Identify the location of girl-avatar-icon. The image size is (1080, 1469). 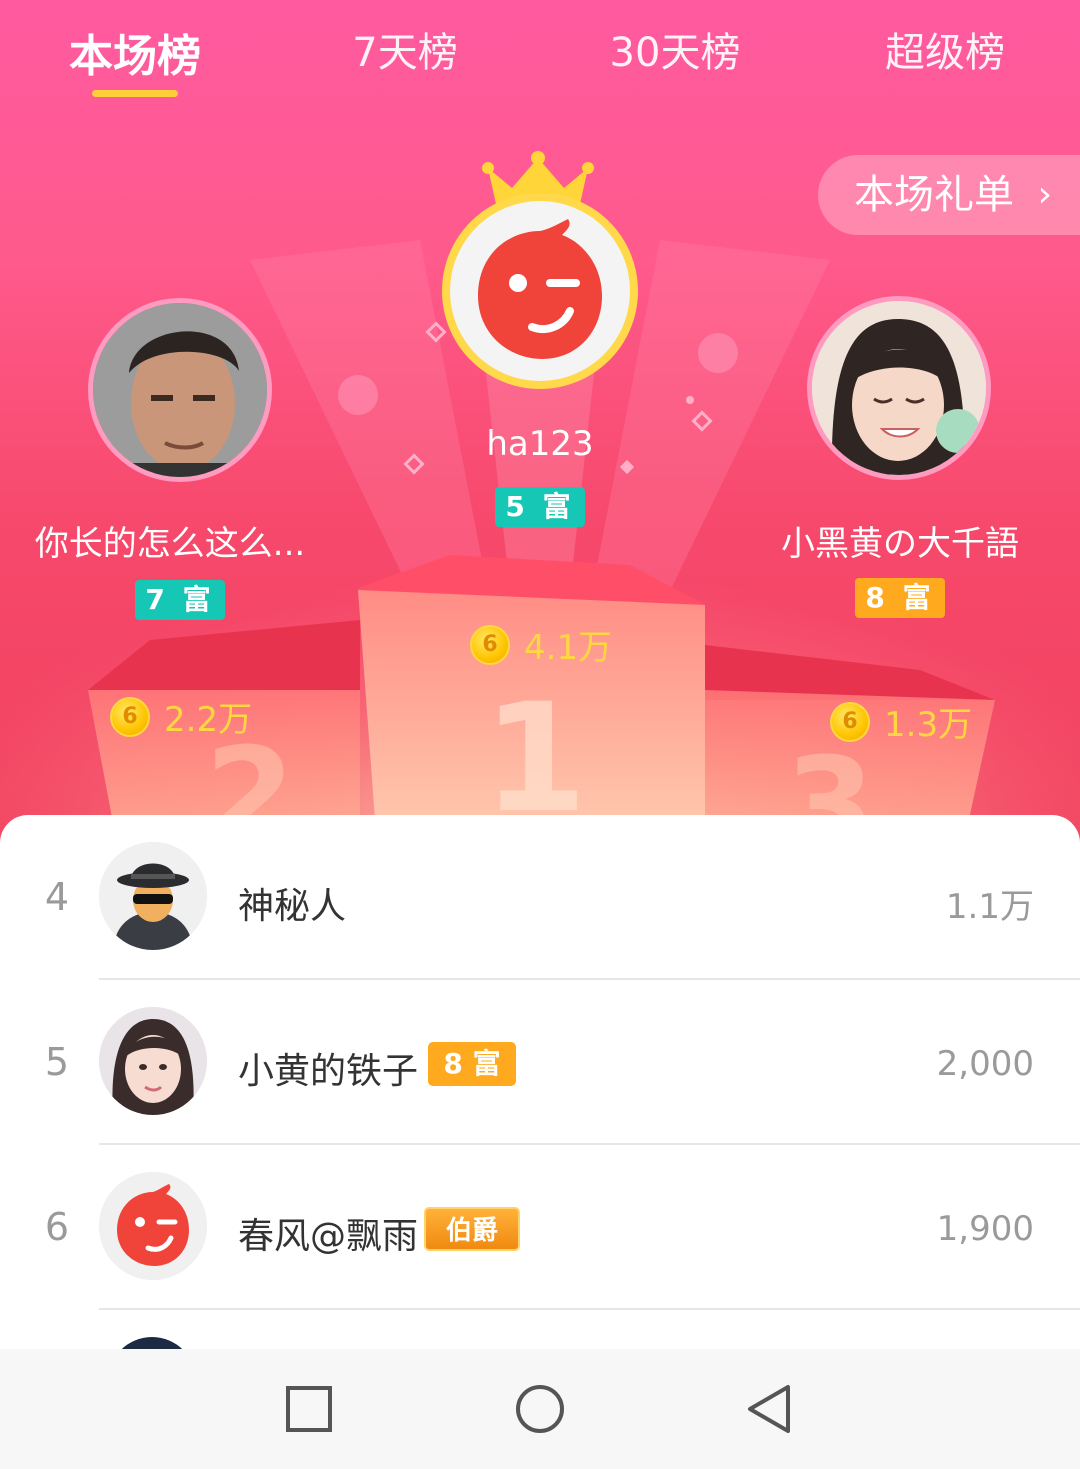
(153, 1061).